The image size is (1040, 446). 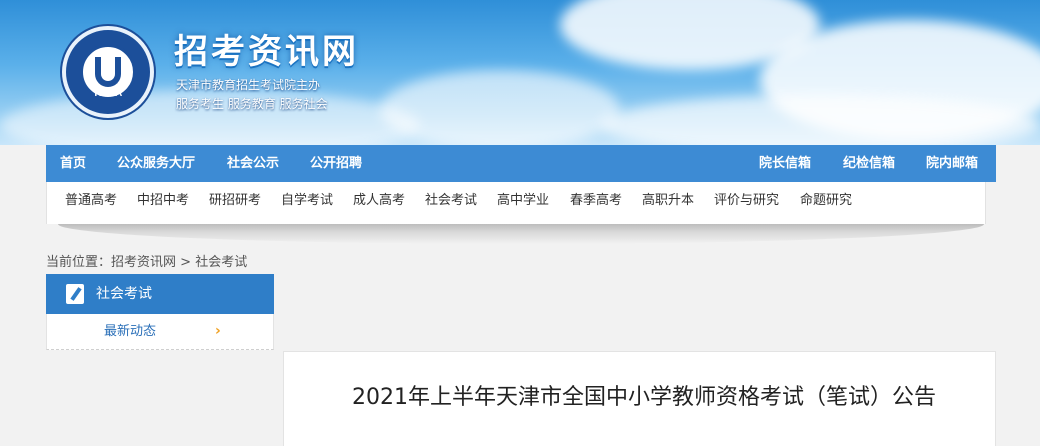 What do you see at coordinates (451, 201) in the screenshot?
I see `subnav-item-social-exam: 社会考试` at bounding box center [451, 201].